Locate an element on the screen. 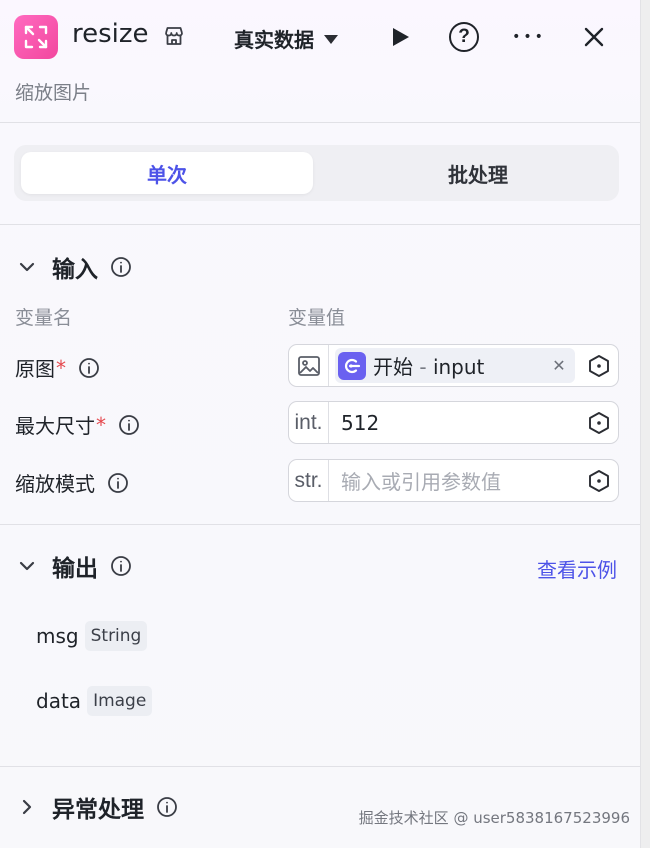 This screenshot has height=848, width=650. output-section-title: 输出 is located at coordinates (75, 569).